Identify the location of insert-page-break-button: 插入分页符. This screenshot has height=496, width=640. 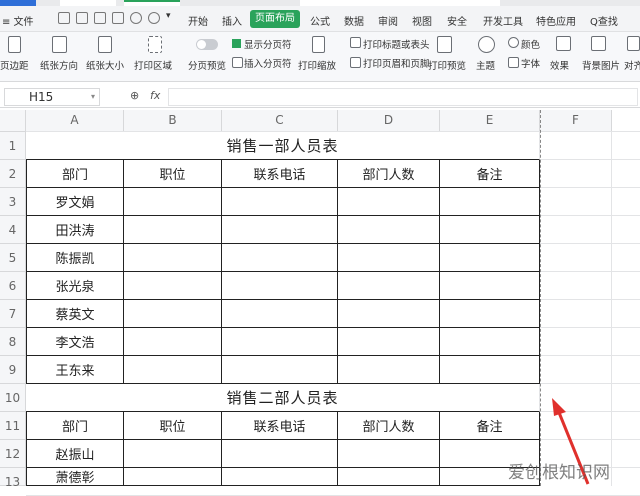
(268, 63).